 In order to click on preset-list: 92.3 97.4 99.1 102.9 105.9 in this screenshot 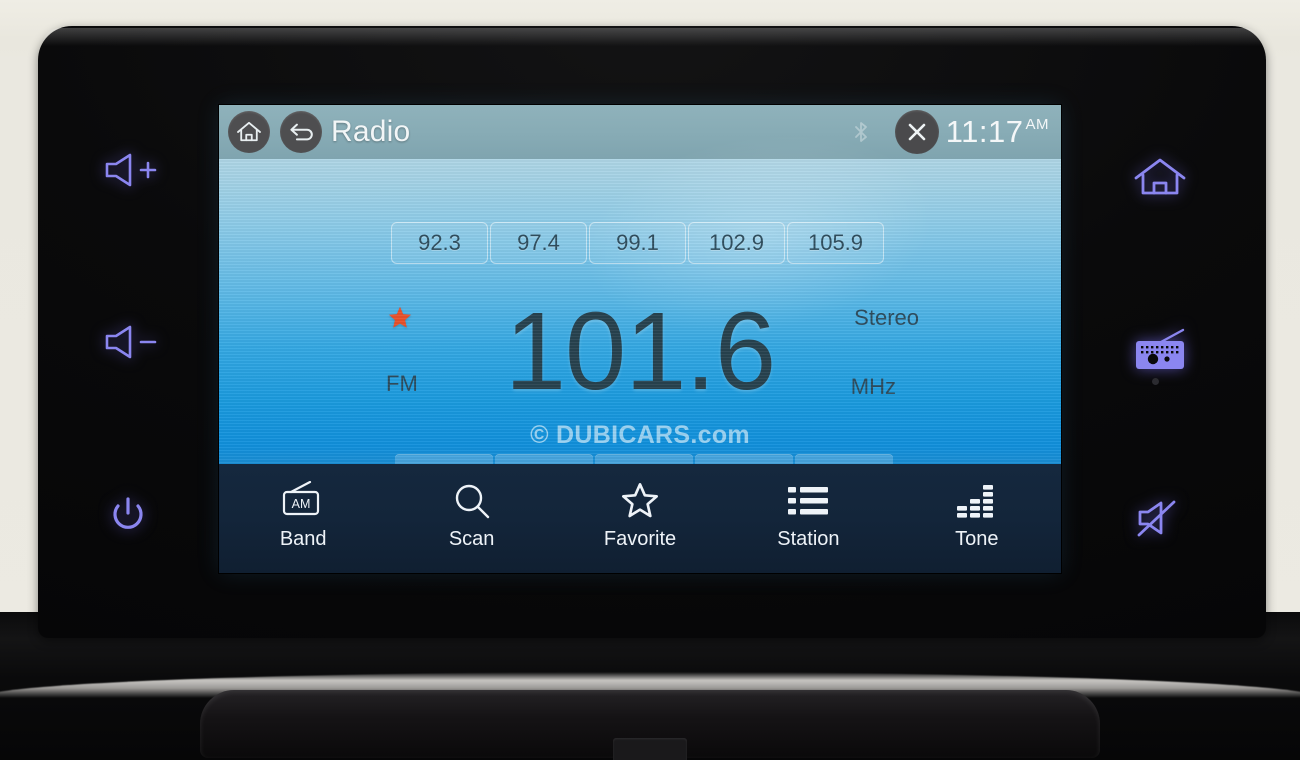, I will do `click(637, 243)`.